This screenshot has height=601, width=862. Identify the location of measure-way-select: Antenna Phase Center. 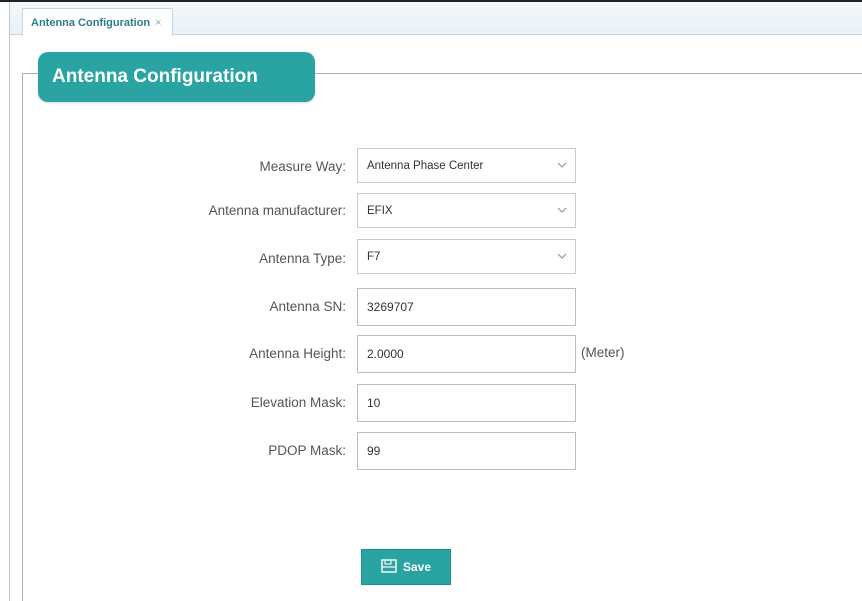
(466, 165).